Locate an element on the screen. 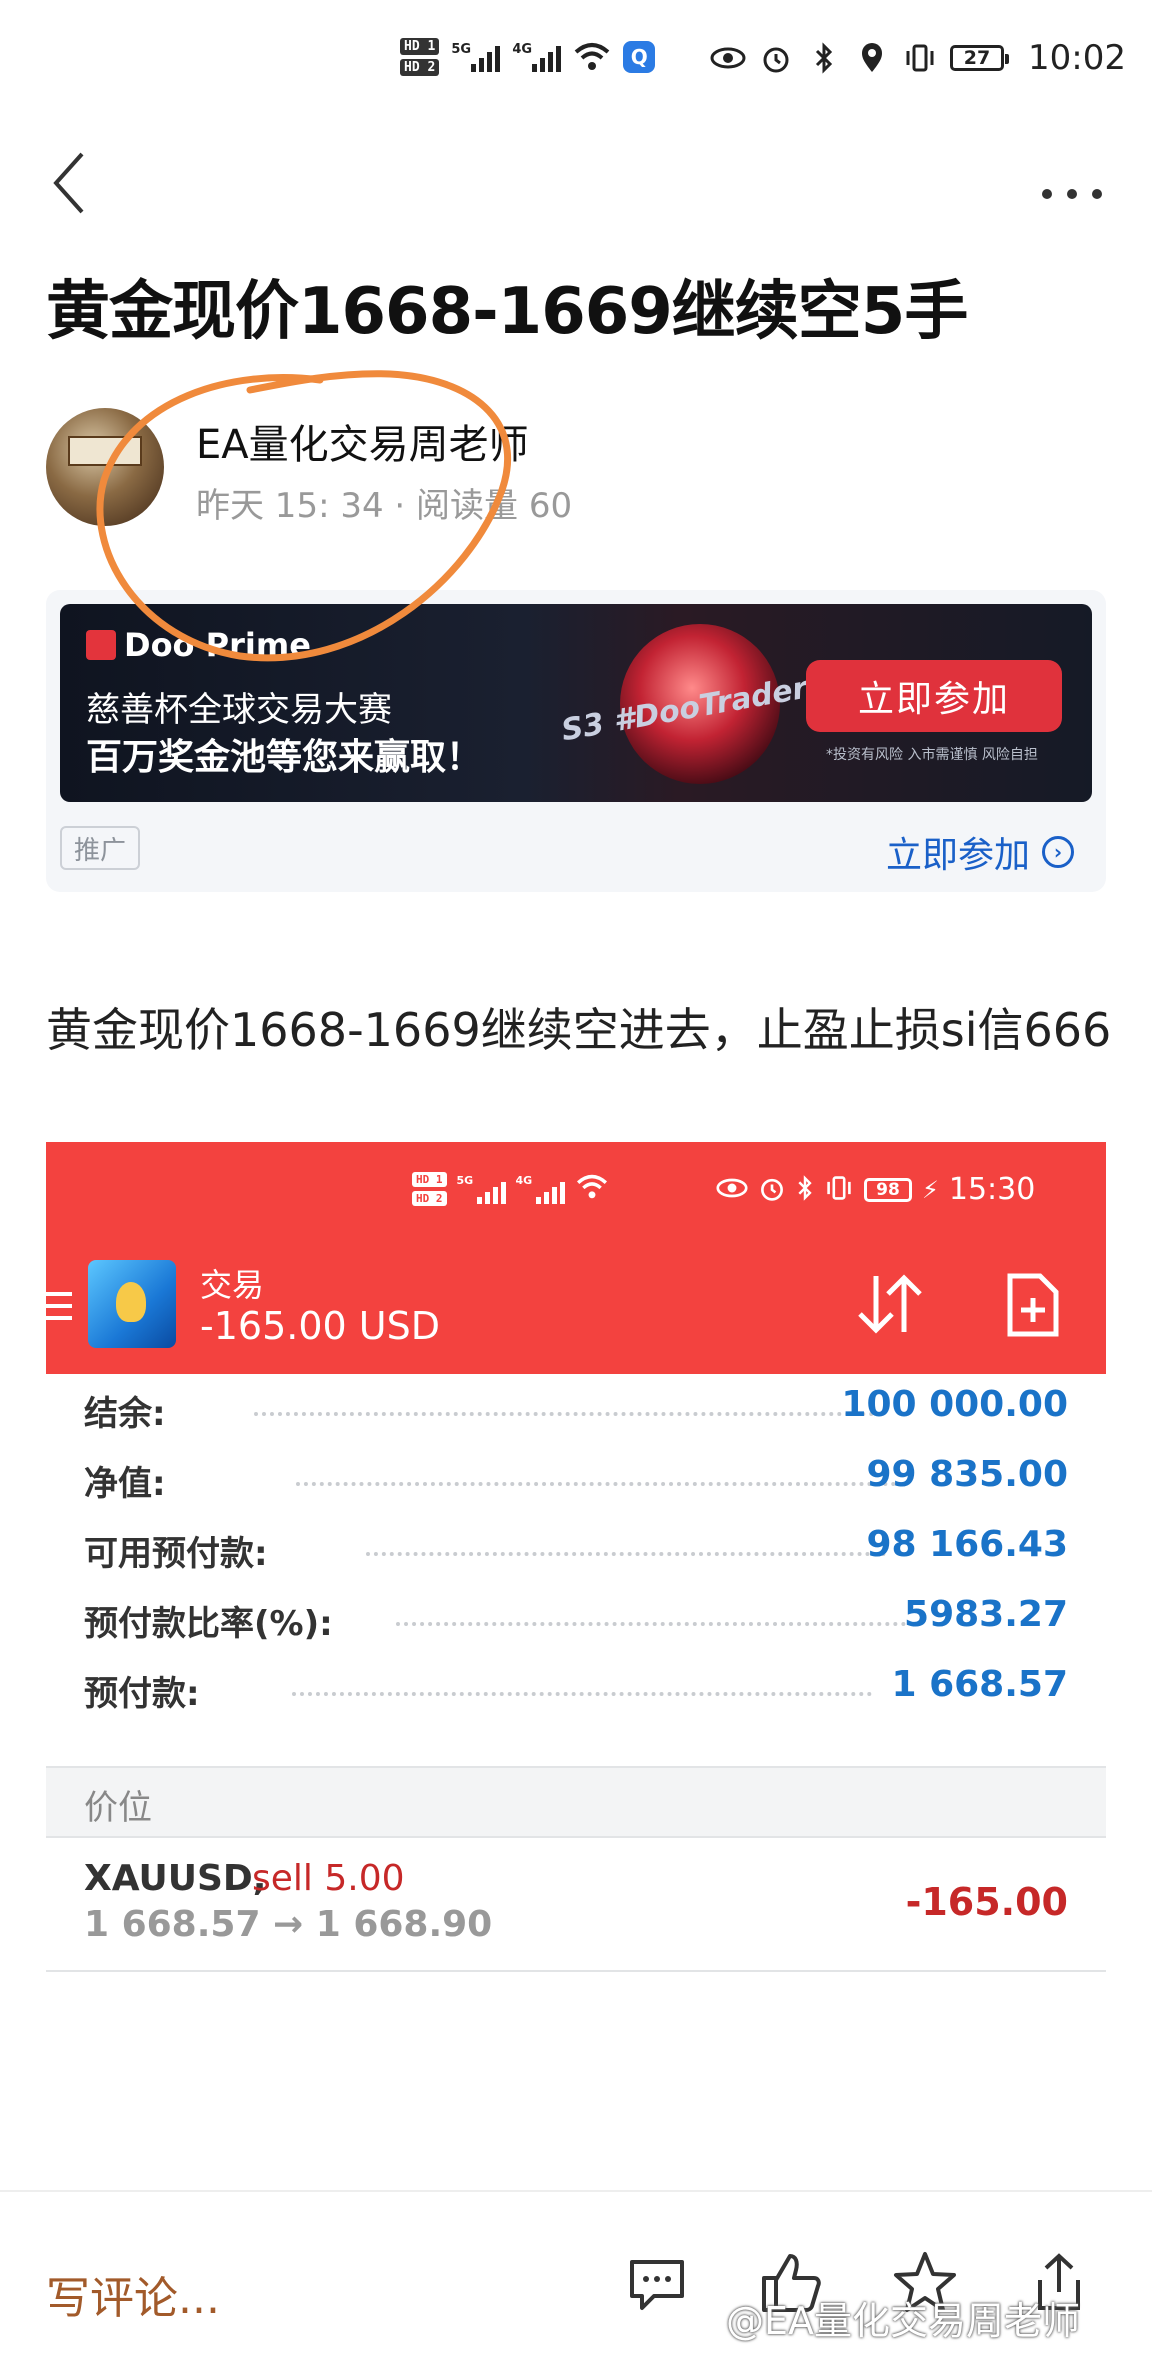 This screenshot has height=2376, width=1152. clock: 10:02 is located at coordinates (1077, 58).